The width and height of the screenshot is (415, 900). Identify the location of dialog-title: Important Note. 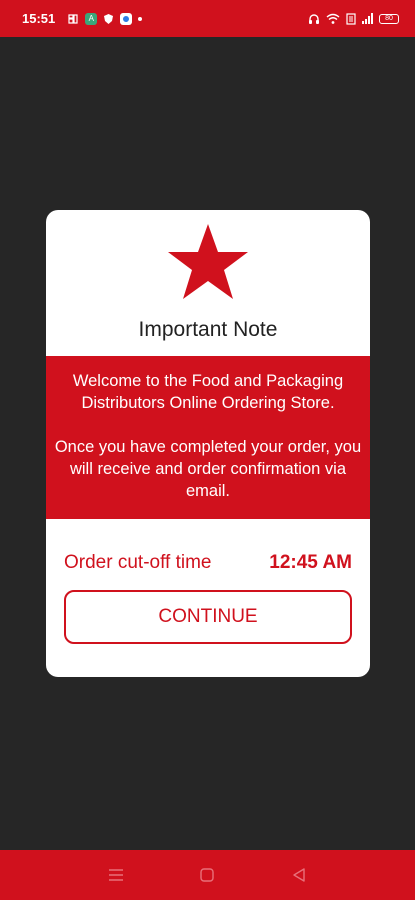
(208, 329).